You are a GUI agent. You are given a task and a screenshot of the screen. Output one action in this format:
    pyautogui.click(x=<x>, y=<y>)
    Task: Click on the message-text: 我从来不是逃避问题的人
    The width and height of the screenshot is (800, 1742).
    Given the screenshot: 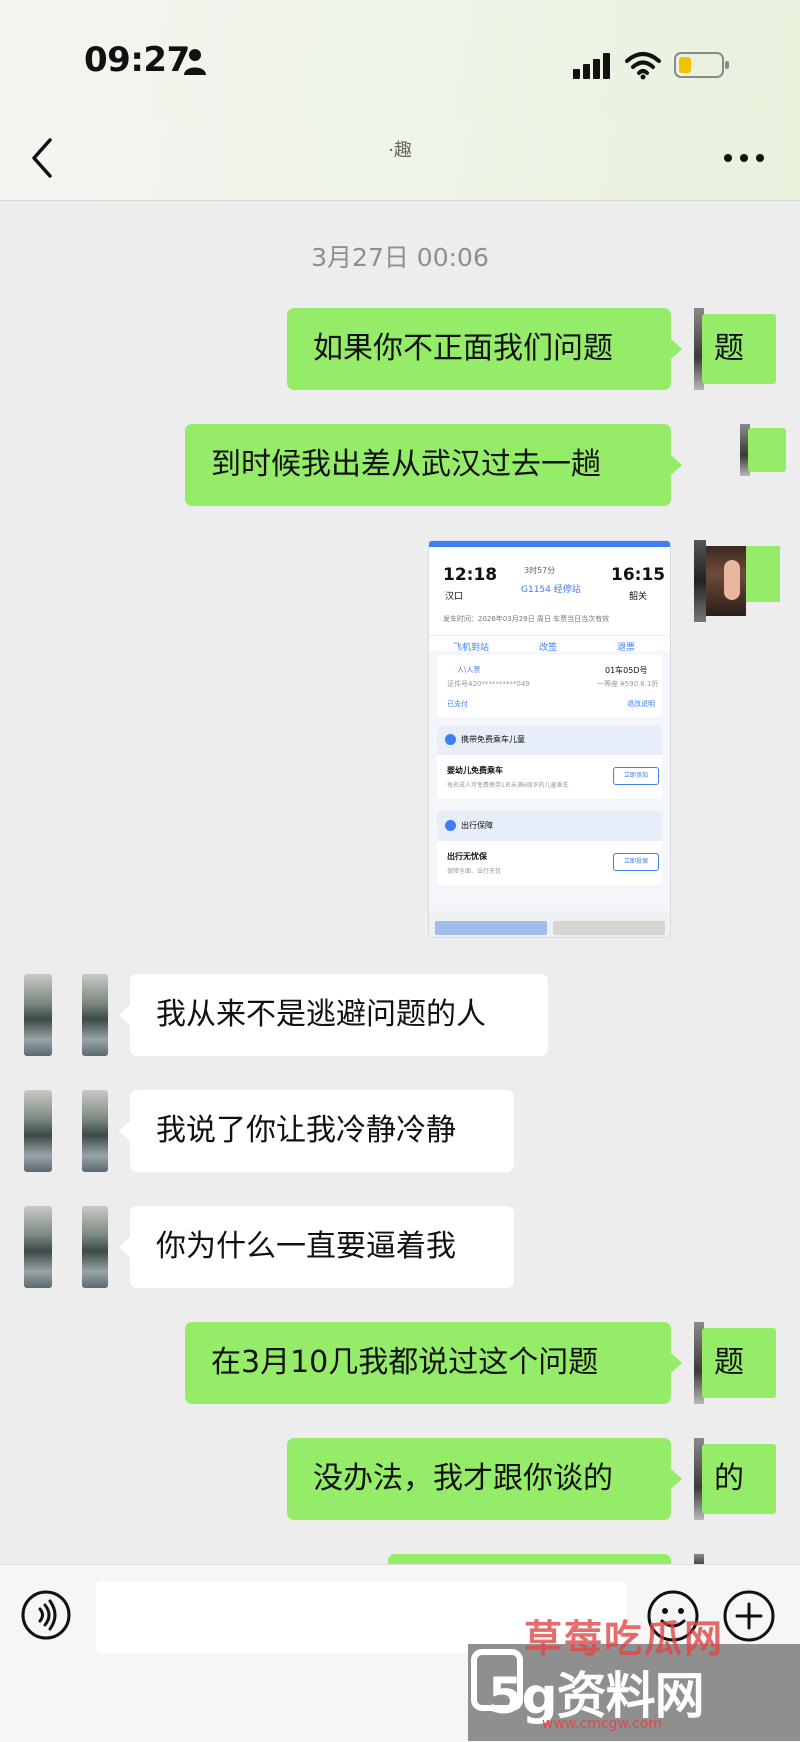 What is the action you would take?
    pyautogui.click(x=321, y=1014)
    